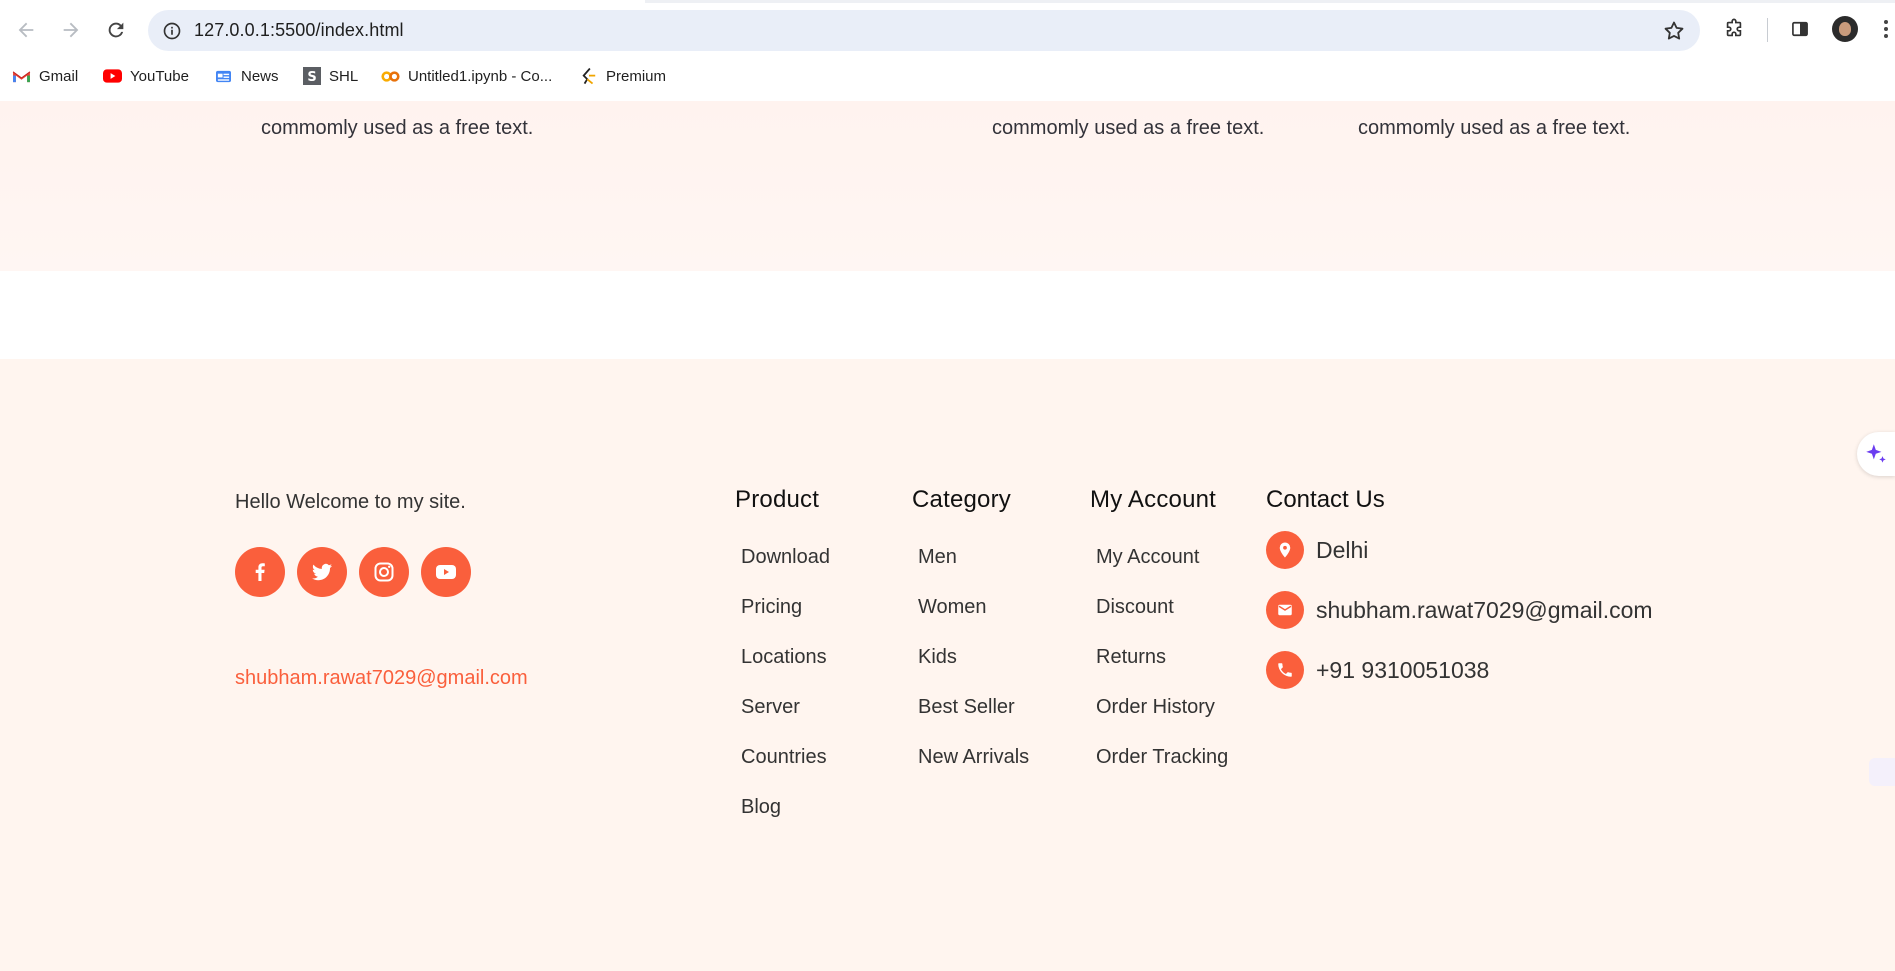  What do you see at coordinates (1767, 30) in the screenshot?
I see `toolbar-divider` at bounding box center [1767, 30].